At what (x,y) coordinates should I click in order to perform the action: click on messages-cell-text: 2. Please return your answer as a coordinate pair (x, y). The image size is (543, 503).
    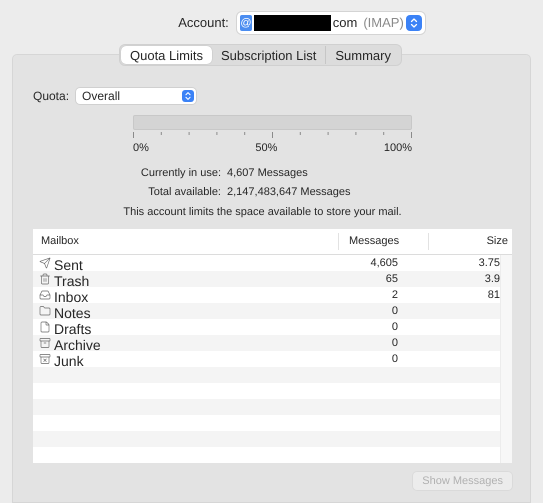
    Looking at the image, I should click on (394, 295).